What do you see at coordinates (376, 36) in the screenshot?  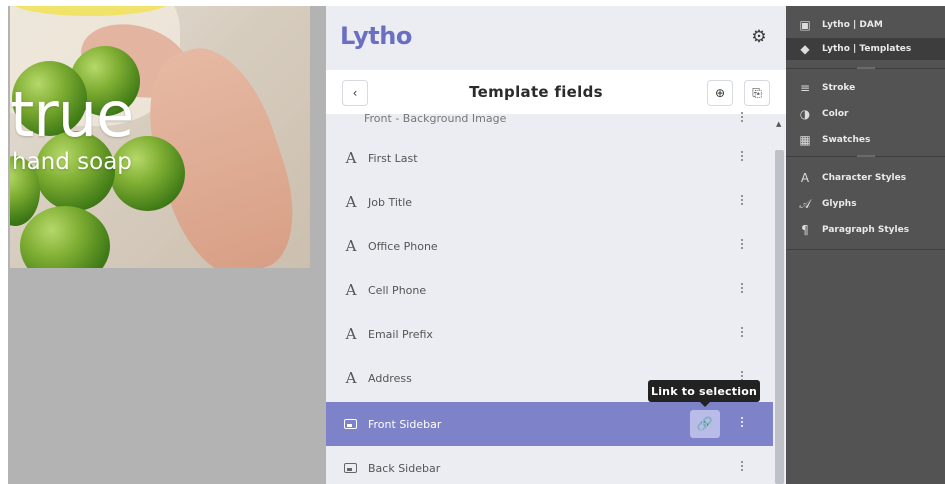 I see `lytho-logo: Lytho` at bounding box center [376, 36].